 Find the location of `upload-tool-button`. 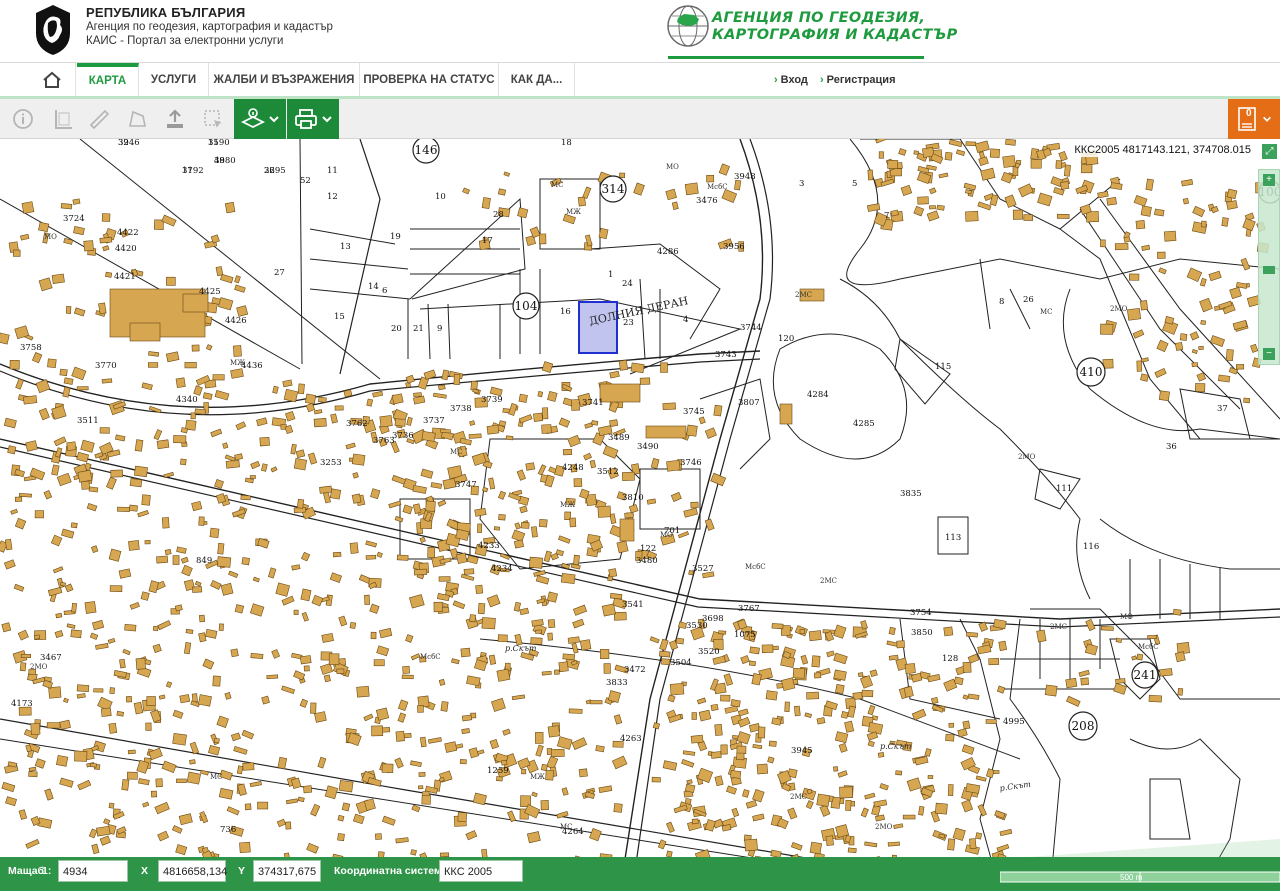

upload-tool-button is located at coordinates (175, 119).